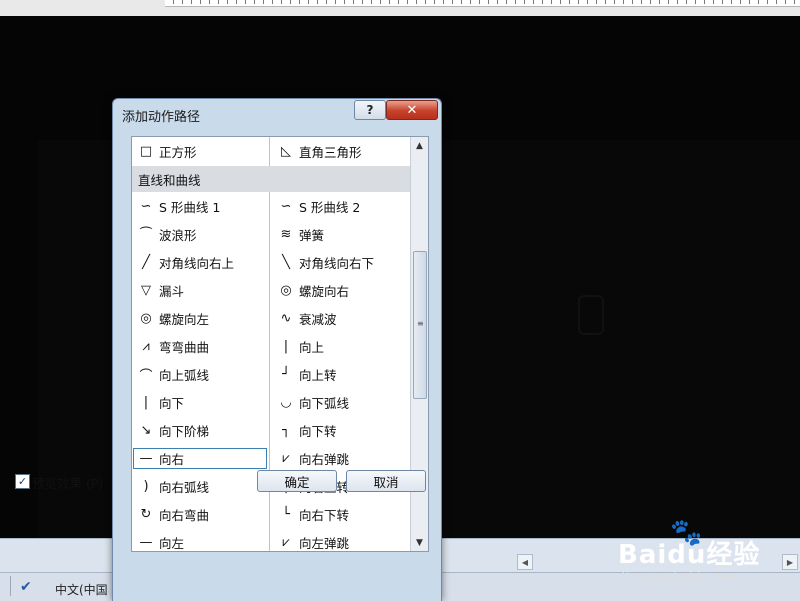 The height and width of the screenshot is (601, 800). What do you see at coordinates (412, 110) in the screenshot?
I see `close-button: ✕` at bounding box center [412, 110].